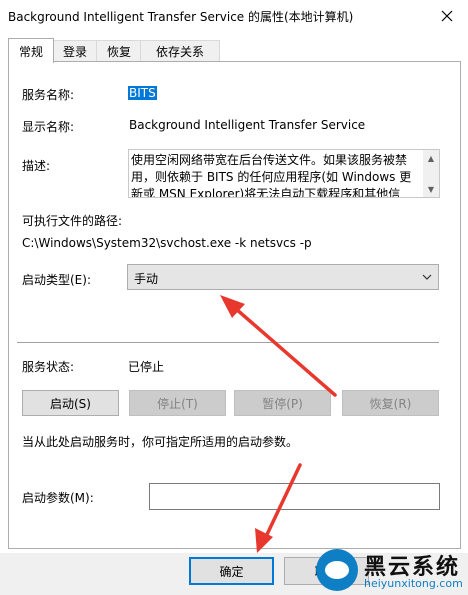 The height and width of the screenshot is (595, 468). Describe the element at coordinates (58, 498) in the screenshot. I see `start-params-label: 启动参数(M):` at that location.